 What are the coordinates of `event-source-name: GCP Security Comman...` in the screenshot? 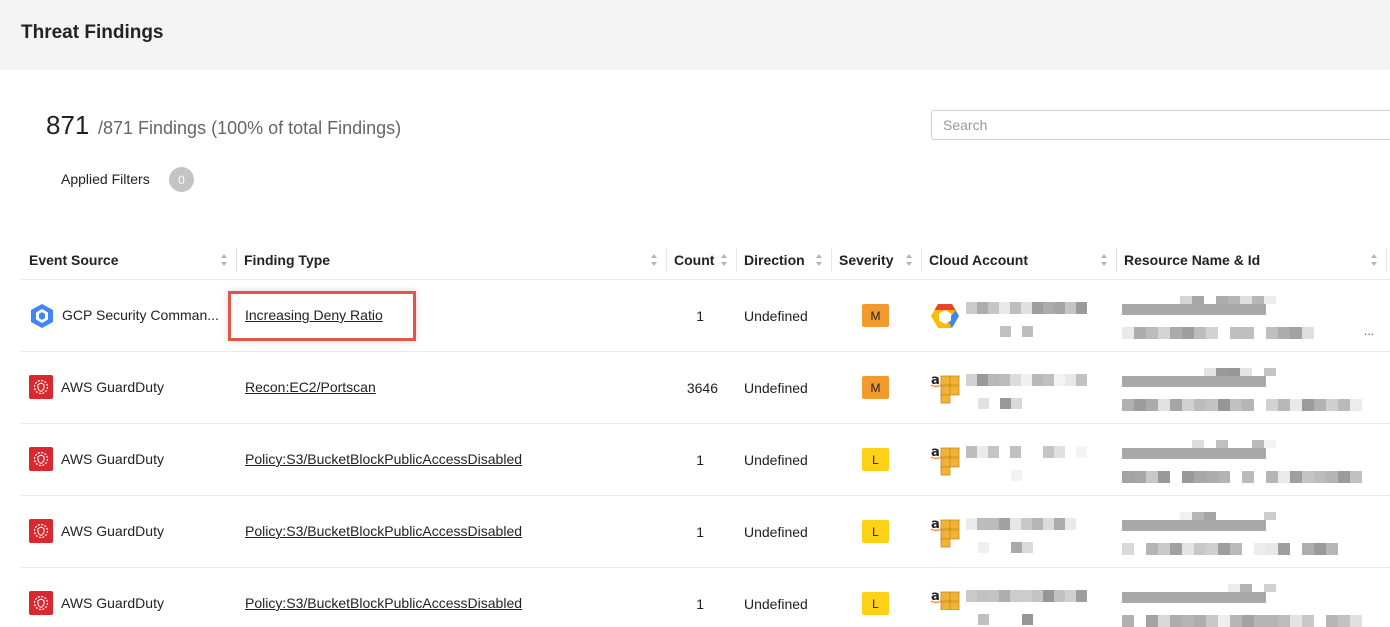 It's located at (140, 315).